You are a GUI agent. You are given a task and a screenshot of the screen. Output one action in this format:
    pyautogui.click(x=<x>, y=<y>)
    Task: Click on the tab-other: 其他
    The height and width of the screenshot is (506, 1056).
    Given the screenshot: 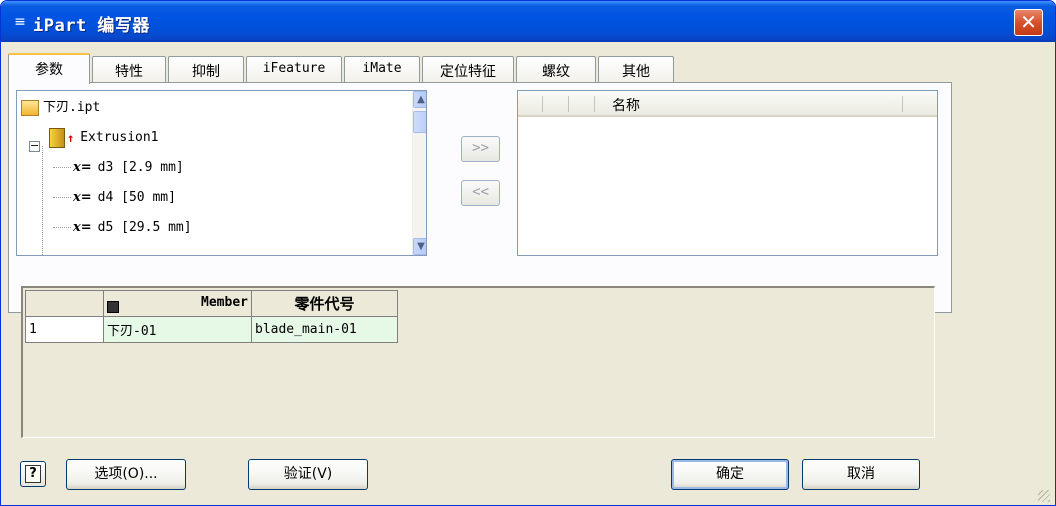 What is the action you would take?
    pyautogui.click(x=636, y=69)
    